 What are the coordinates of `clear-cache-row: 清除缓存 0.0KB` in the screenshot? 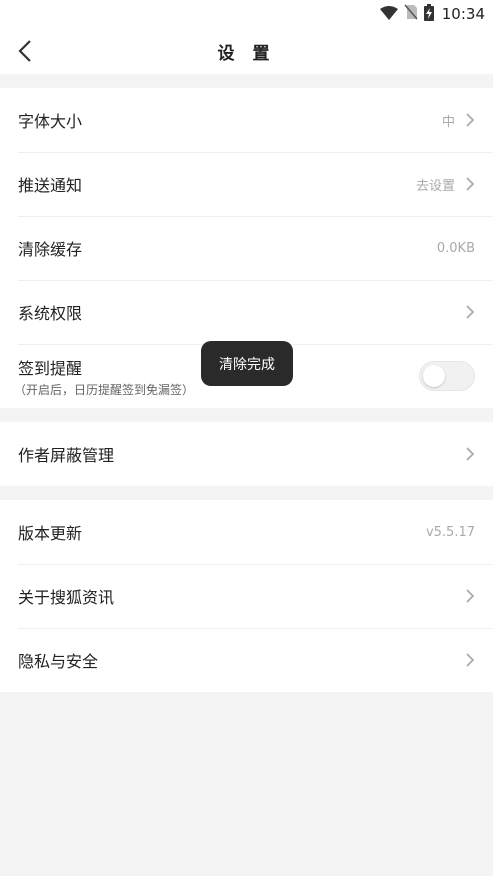 It's located at (246, 248).